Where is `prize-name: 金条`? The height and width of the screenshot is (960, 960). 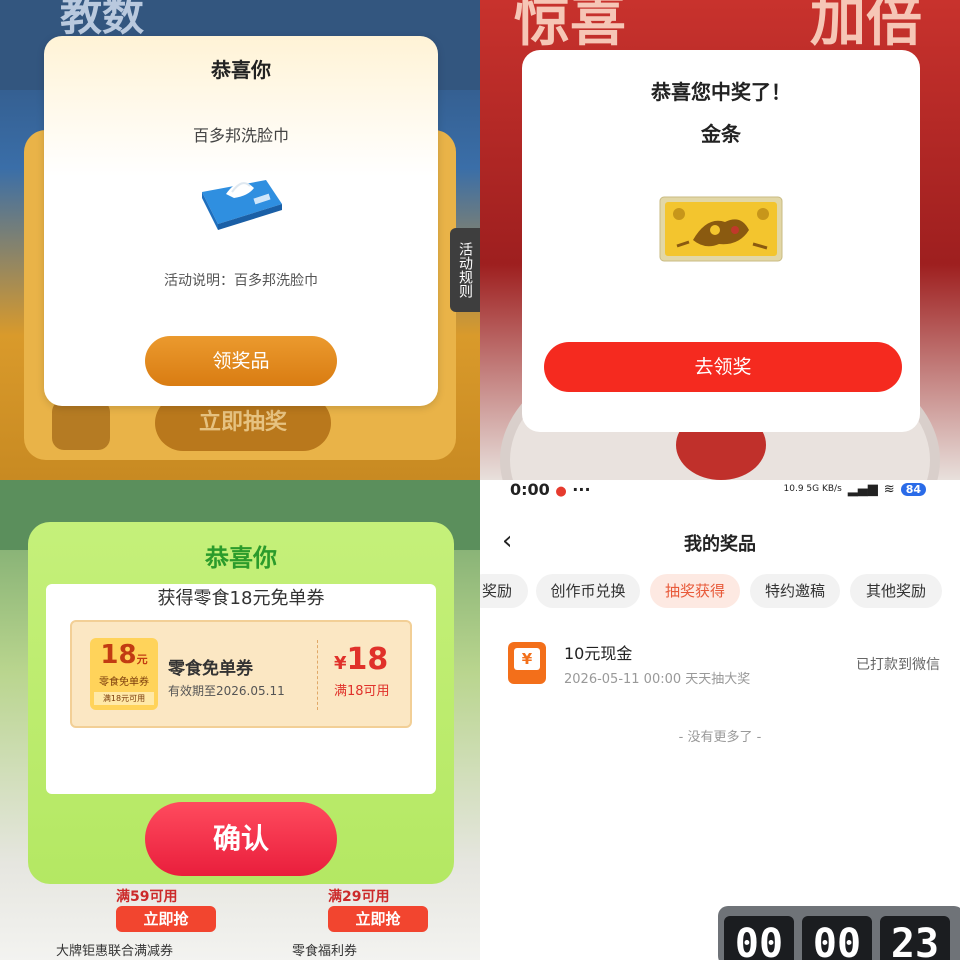
prize-name: 金条 is located at coordinates (721, 134).